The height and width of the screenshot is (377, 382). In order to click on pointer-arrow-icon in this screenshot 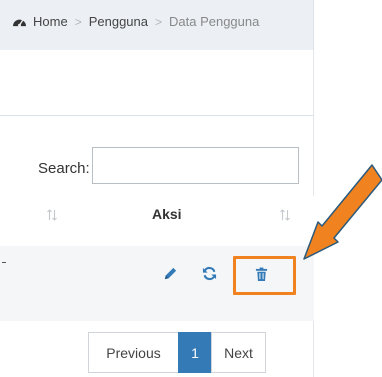, I will do `click(342, 212)`.